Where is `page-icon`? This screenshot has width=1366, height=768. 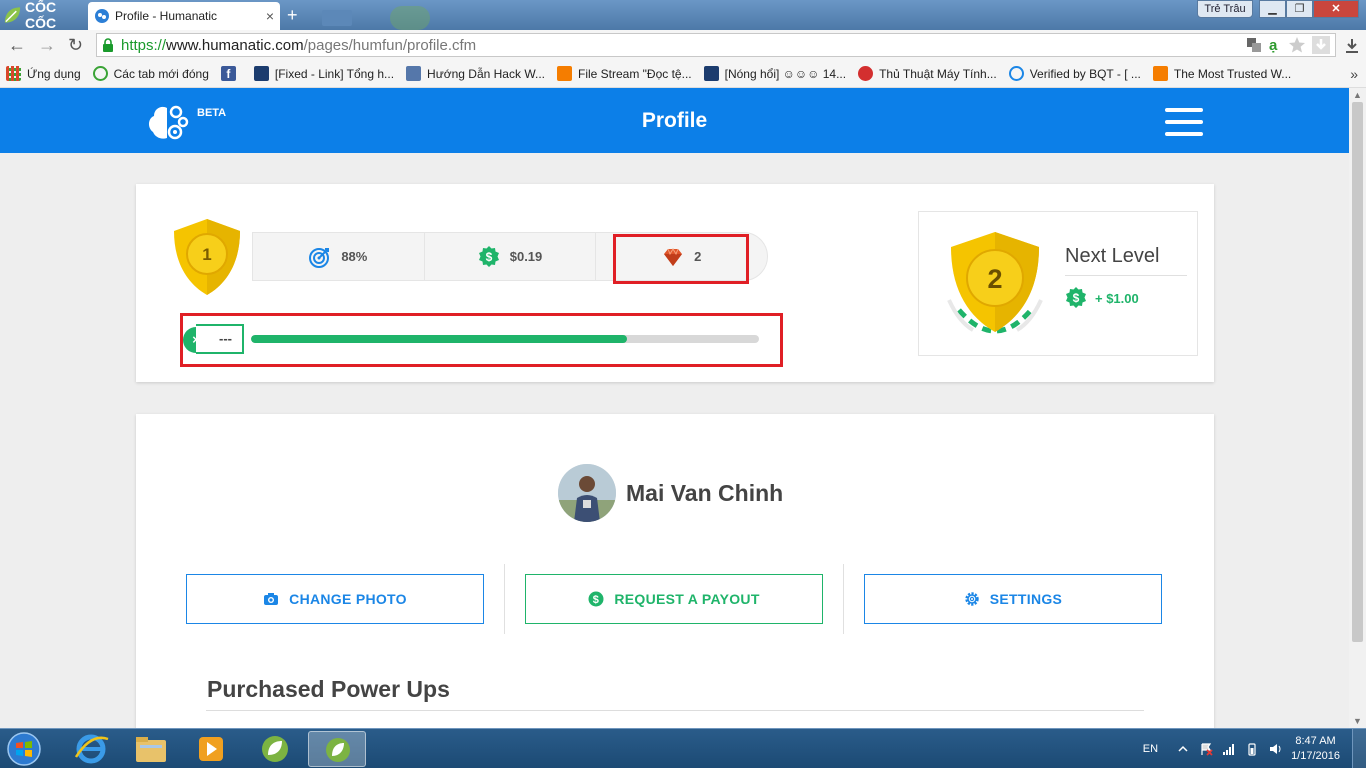 page-icon is located at coordinates (414, 73).